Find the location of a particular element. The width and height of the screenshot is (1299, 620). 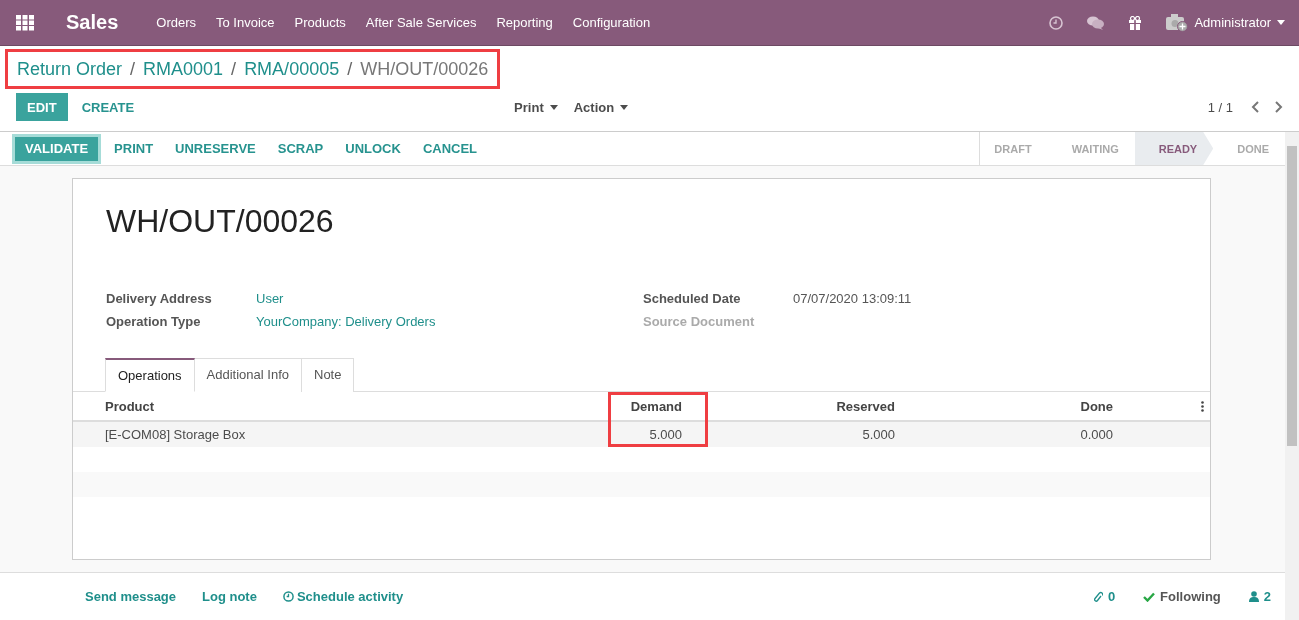

previous-icon is located at coordinates (1255, 107).